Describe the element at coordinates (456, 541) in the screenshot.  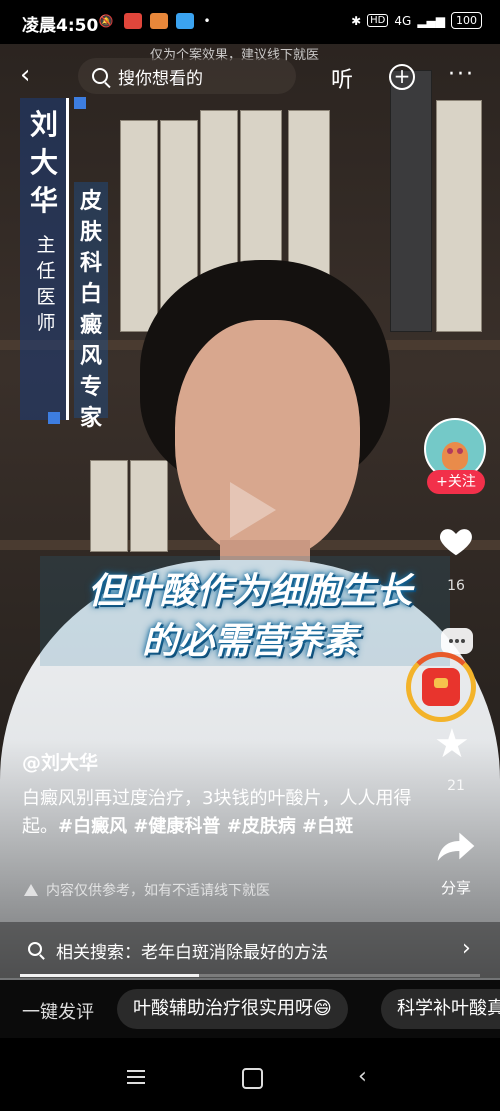
I see `like-heart-icon` at that location.